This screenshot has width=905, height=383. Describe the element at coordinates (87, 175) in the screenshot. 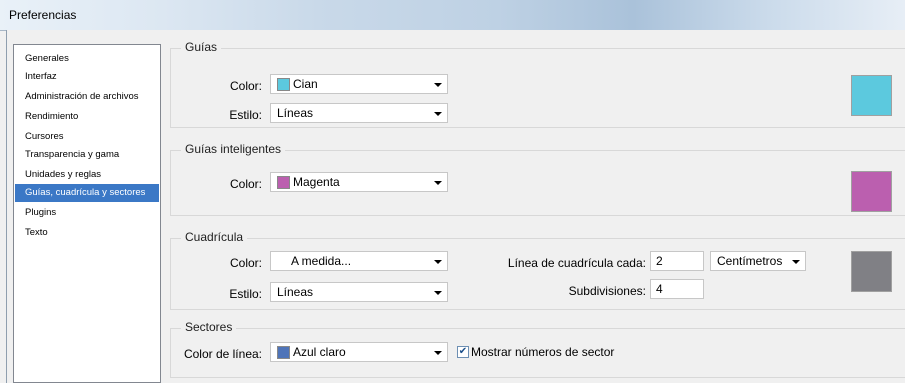

I see `sidebar-item-unidades-reglas: Unidades y reglas` at that location.